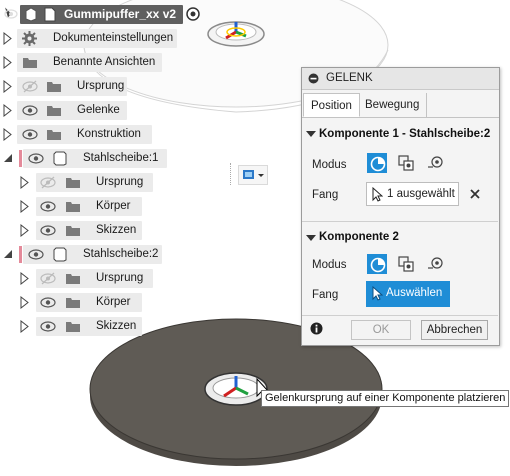 The width and height of the screenshot is (510, 476). I want to click on modus-label-1: Modus, so click(329, 165).